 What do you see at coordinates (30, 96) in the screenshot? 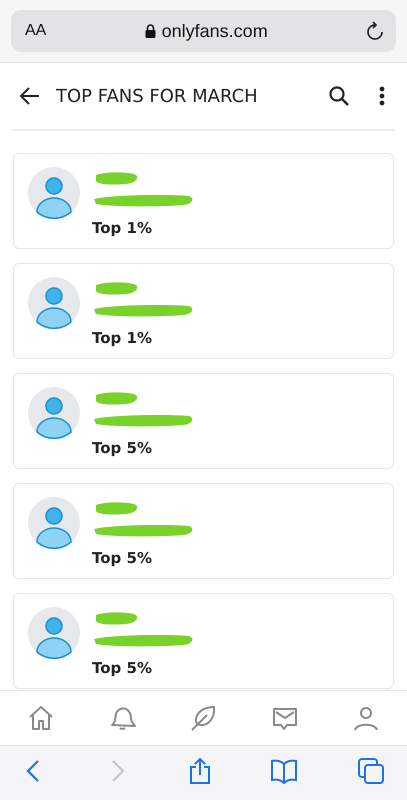
I see `back-arrow-icon` at bounding box center [30, 96].